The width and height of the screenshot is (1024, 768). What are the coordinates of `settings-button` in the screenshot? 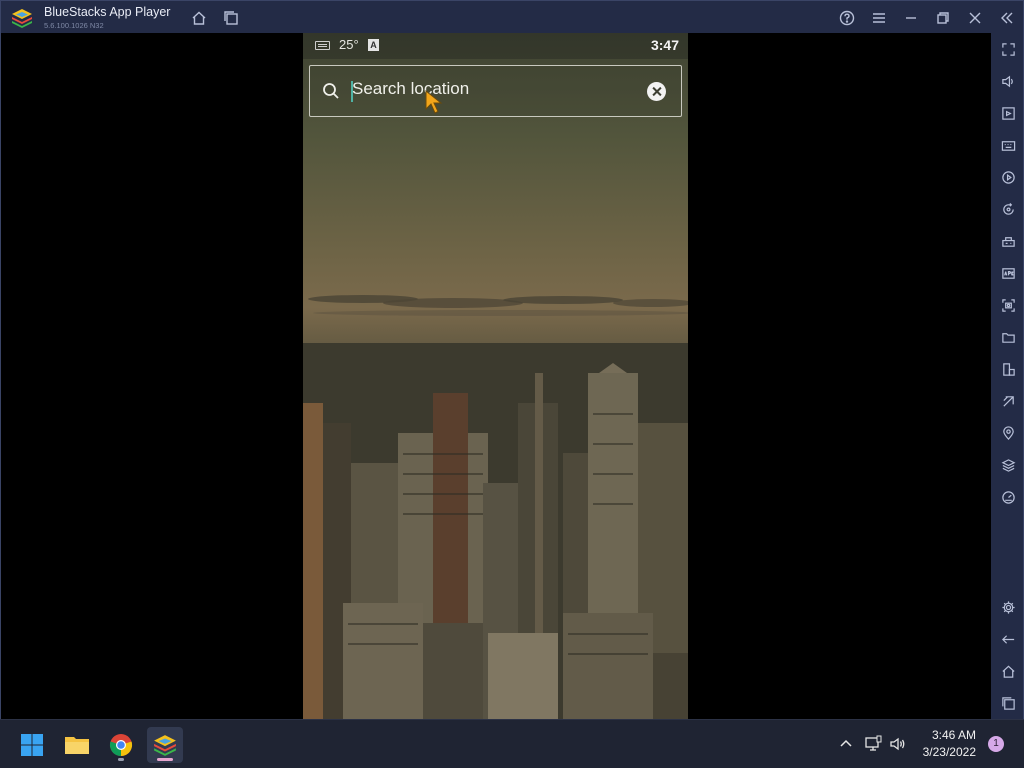 It's located at (1008, 607).